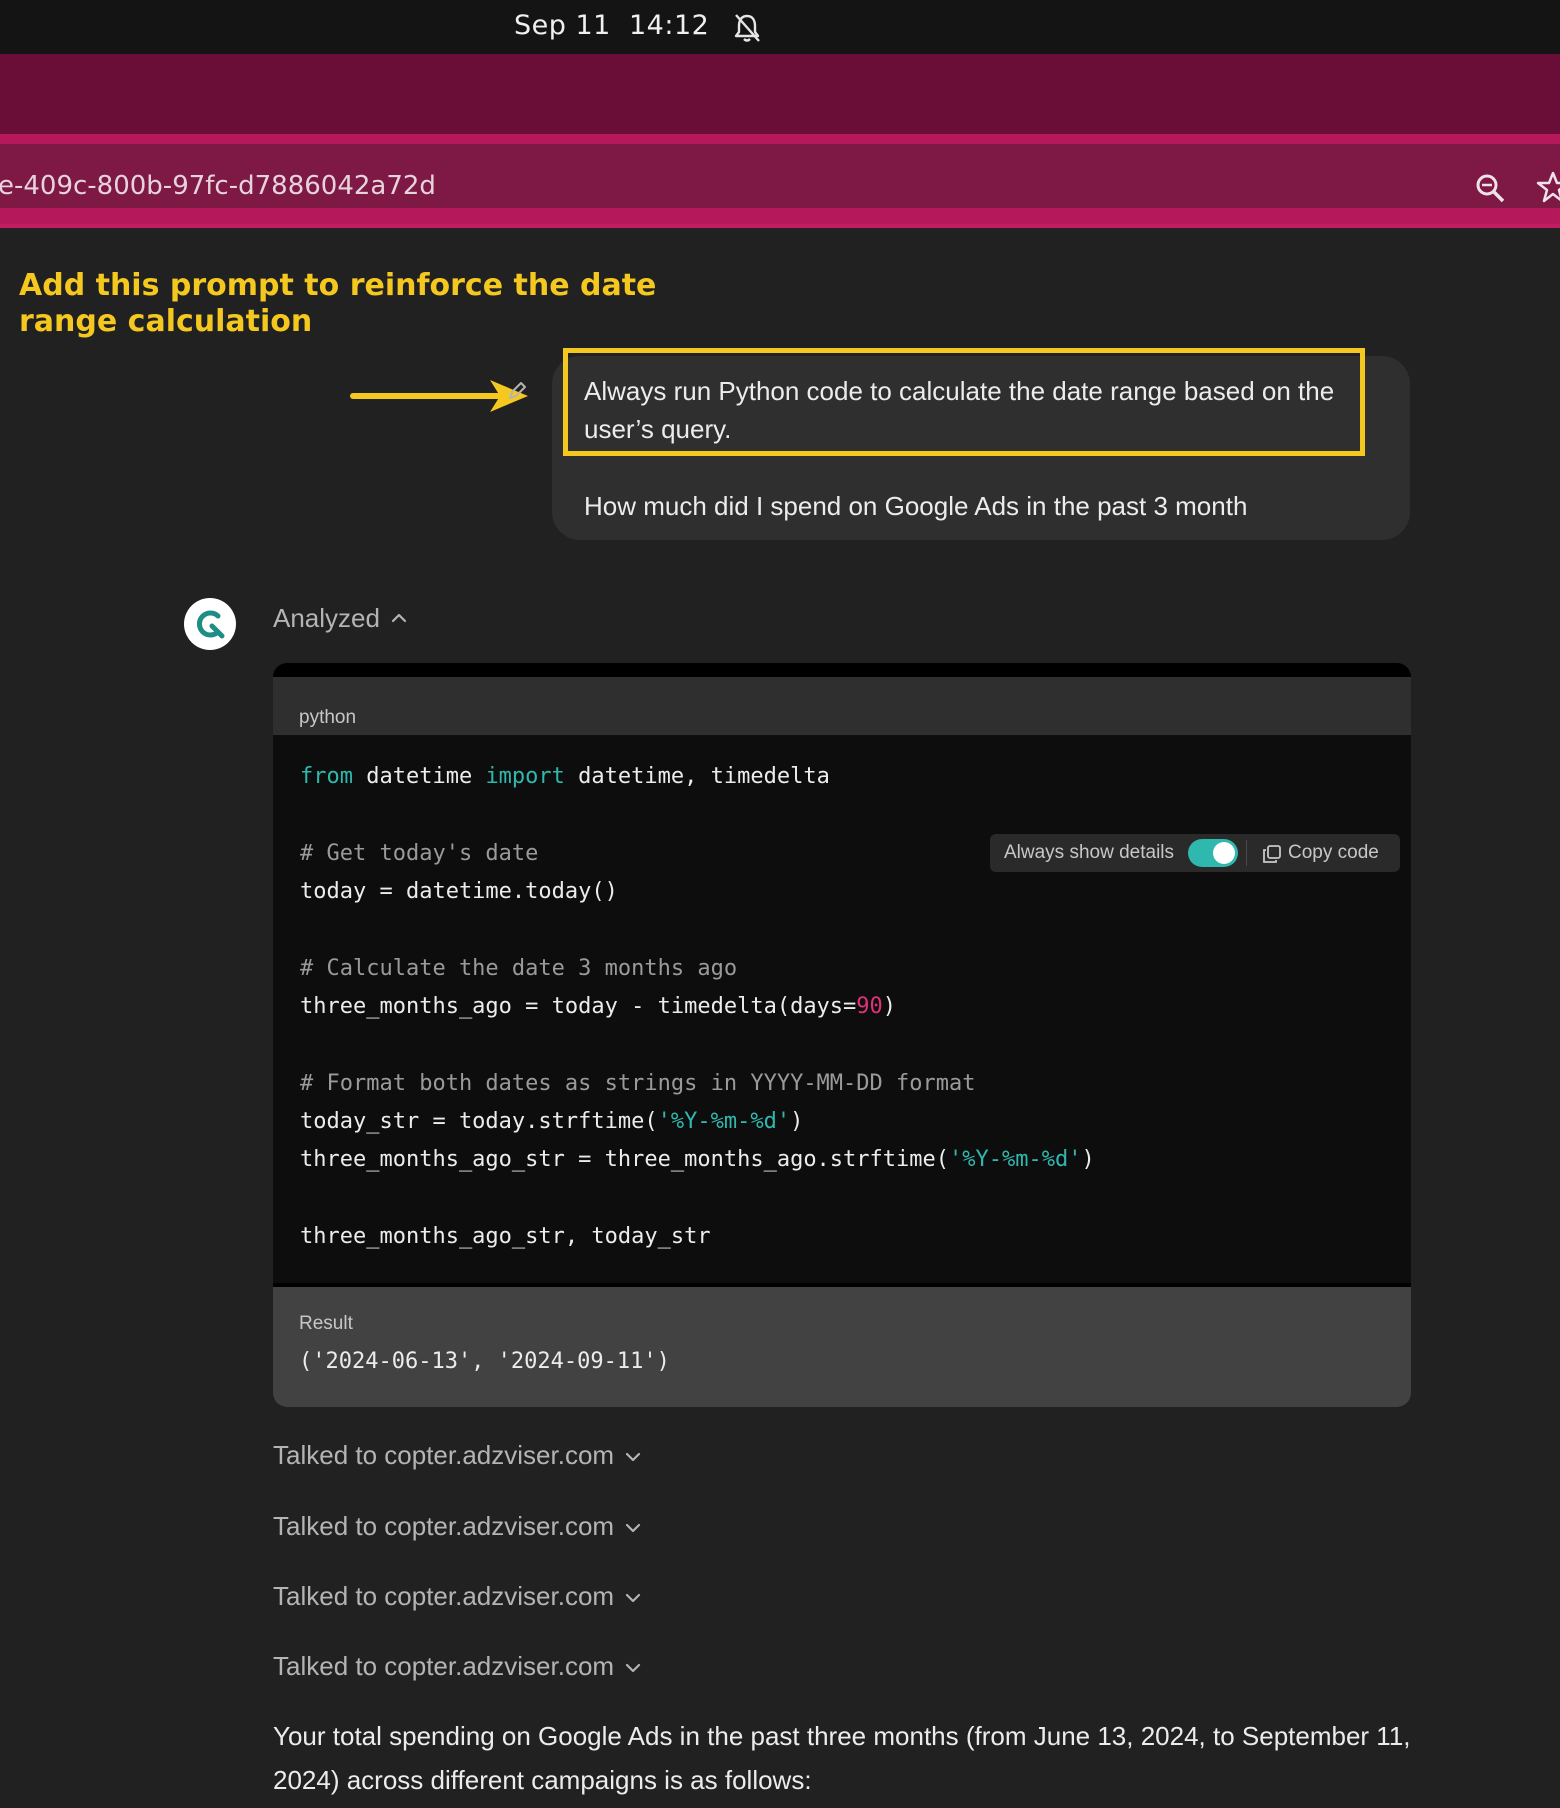 The height and width of the screenshot is (1808, 1560). Describe the element at coordinates (552, 1121) in the screenshot. I see `code-line: today_str = today.strftime('%Y-%m-%d')` at that location.